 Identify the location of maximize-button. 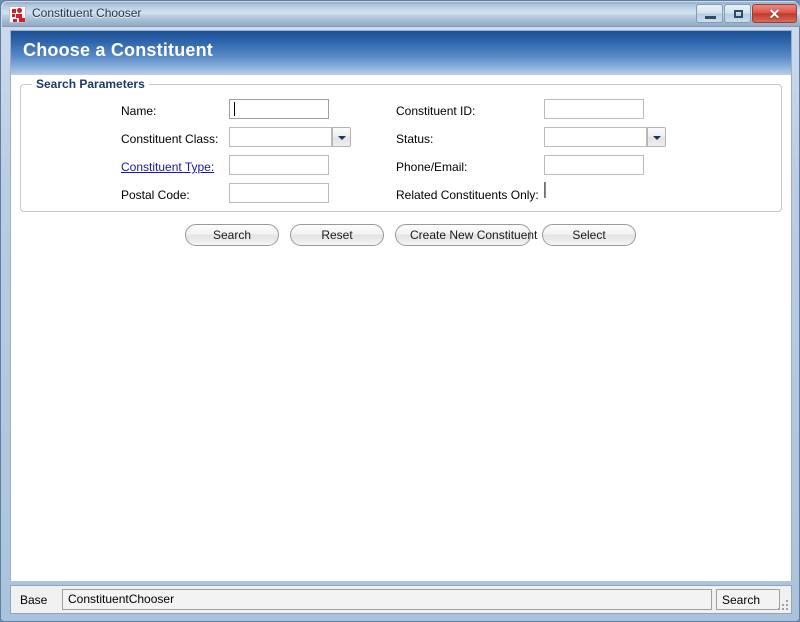
(737, 13).